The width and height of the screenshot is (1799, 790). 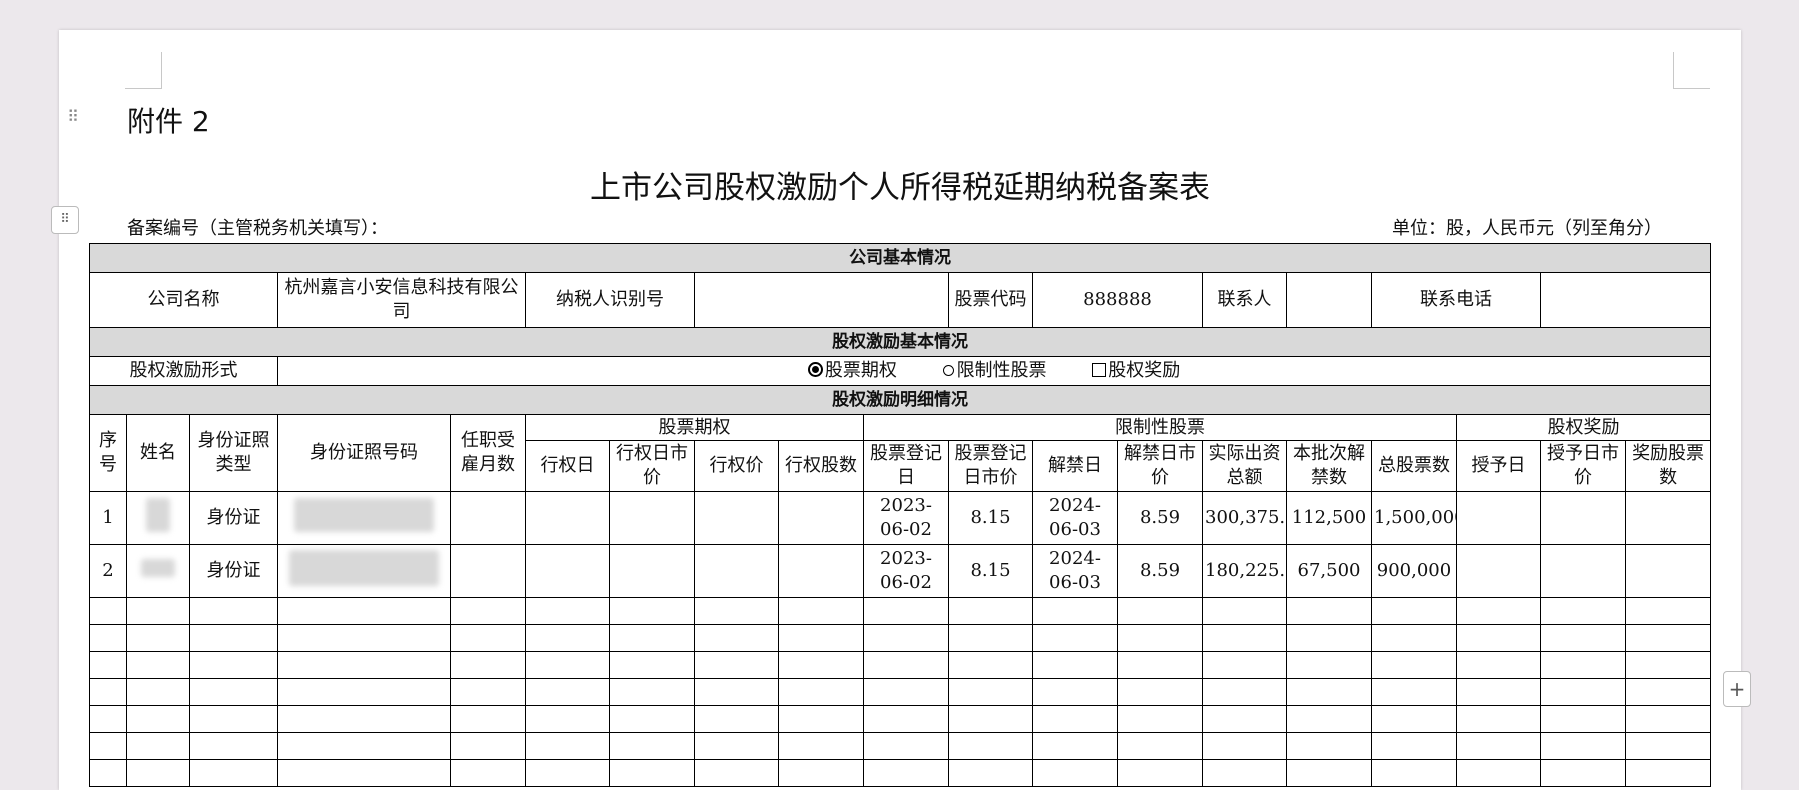 I want to click on contact-value, so click(x=1329, y=300).